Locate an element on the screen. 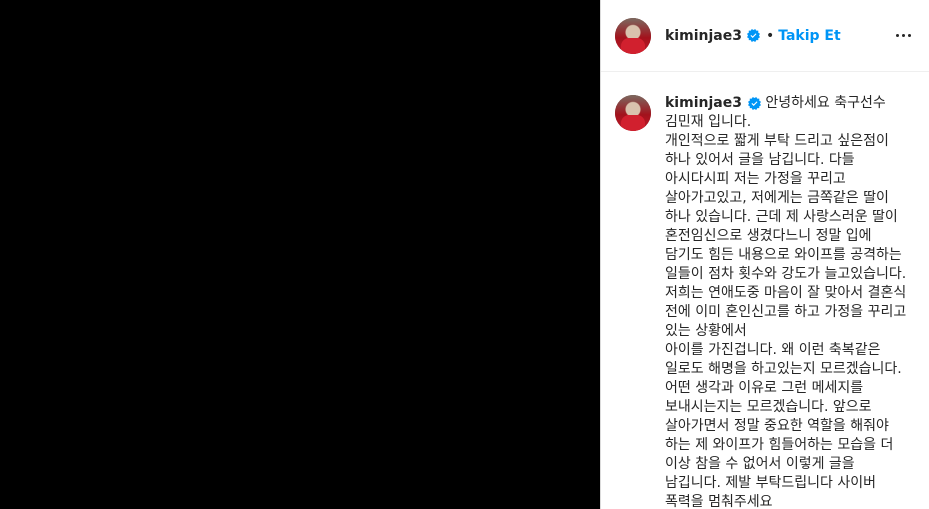 The image size is (929, 509). verified-badge-icon is located at coordinates (753, 35).